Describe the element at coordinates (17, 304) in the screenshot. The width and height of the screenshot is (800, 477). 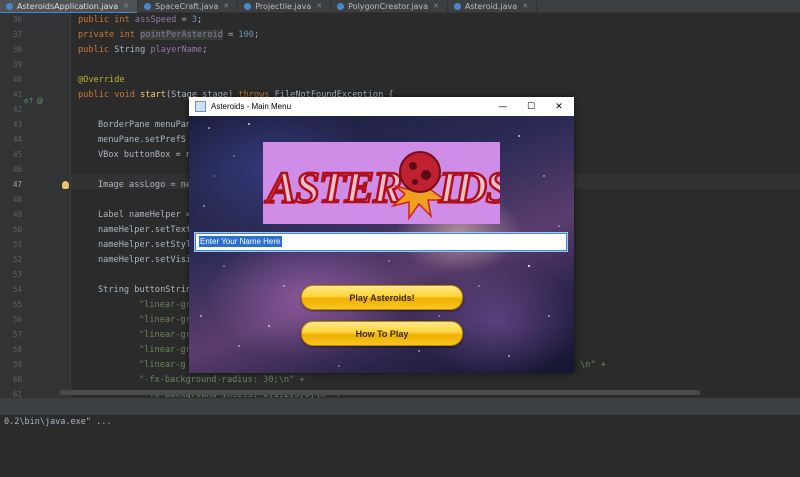
I see `line-number: 55` at that location.